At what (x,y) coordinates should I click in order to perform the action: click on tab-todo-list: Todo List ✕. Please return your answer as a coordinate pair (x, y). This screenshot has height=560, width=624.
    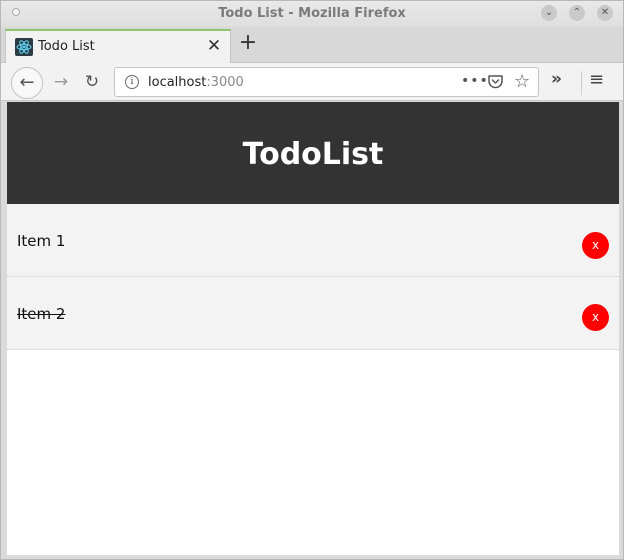
    Looking at the image, I should click on (118, 46).